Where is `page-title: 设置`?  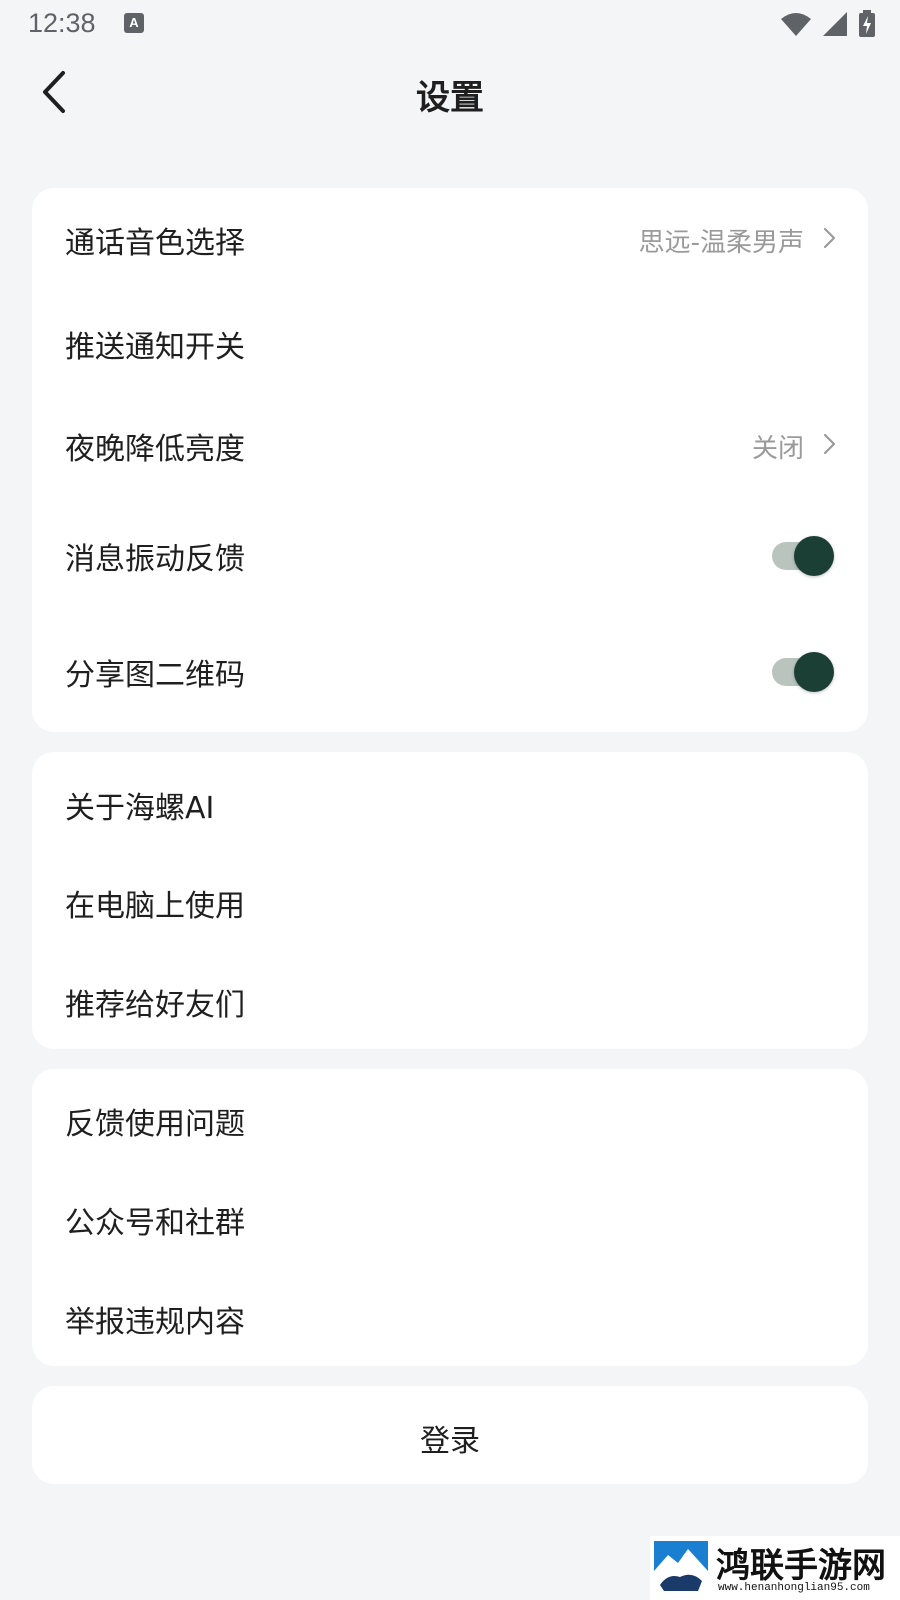 page-title: 设置 is located at coordinates (450, 98).